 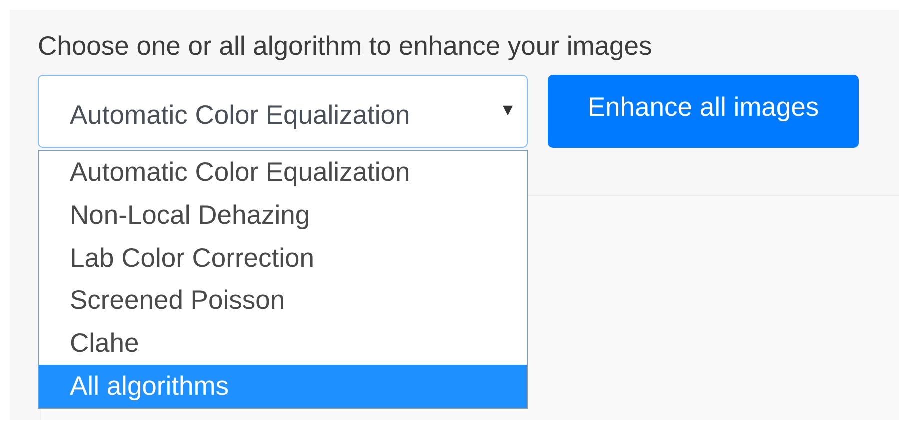 What do you see at coordinates (283, 111) in the screenshot?
I see `algorithm-select: Automatic Color Equalization ▾` at bounding box center [283, 111].